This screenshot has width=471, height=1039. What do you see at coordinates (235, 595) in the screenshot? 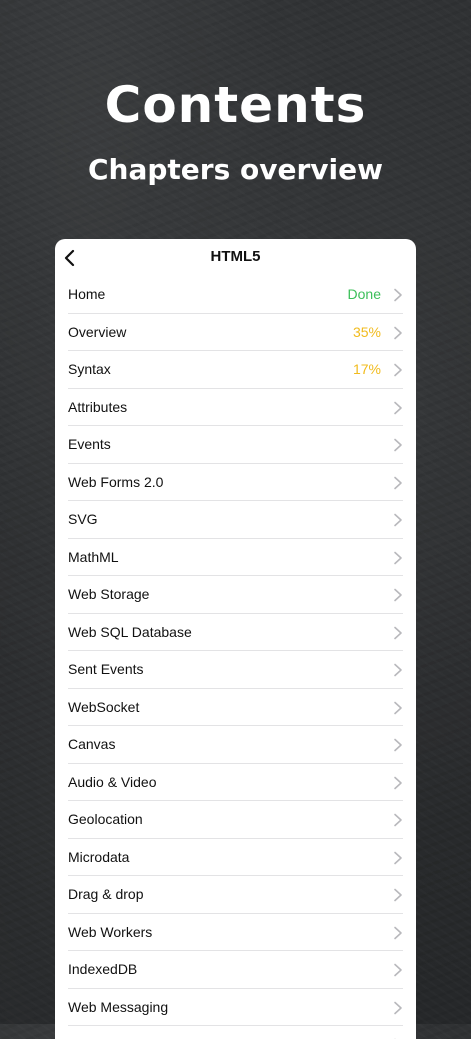
I see `chapter-item: Web Storage` at bounding box center [235, 595].